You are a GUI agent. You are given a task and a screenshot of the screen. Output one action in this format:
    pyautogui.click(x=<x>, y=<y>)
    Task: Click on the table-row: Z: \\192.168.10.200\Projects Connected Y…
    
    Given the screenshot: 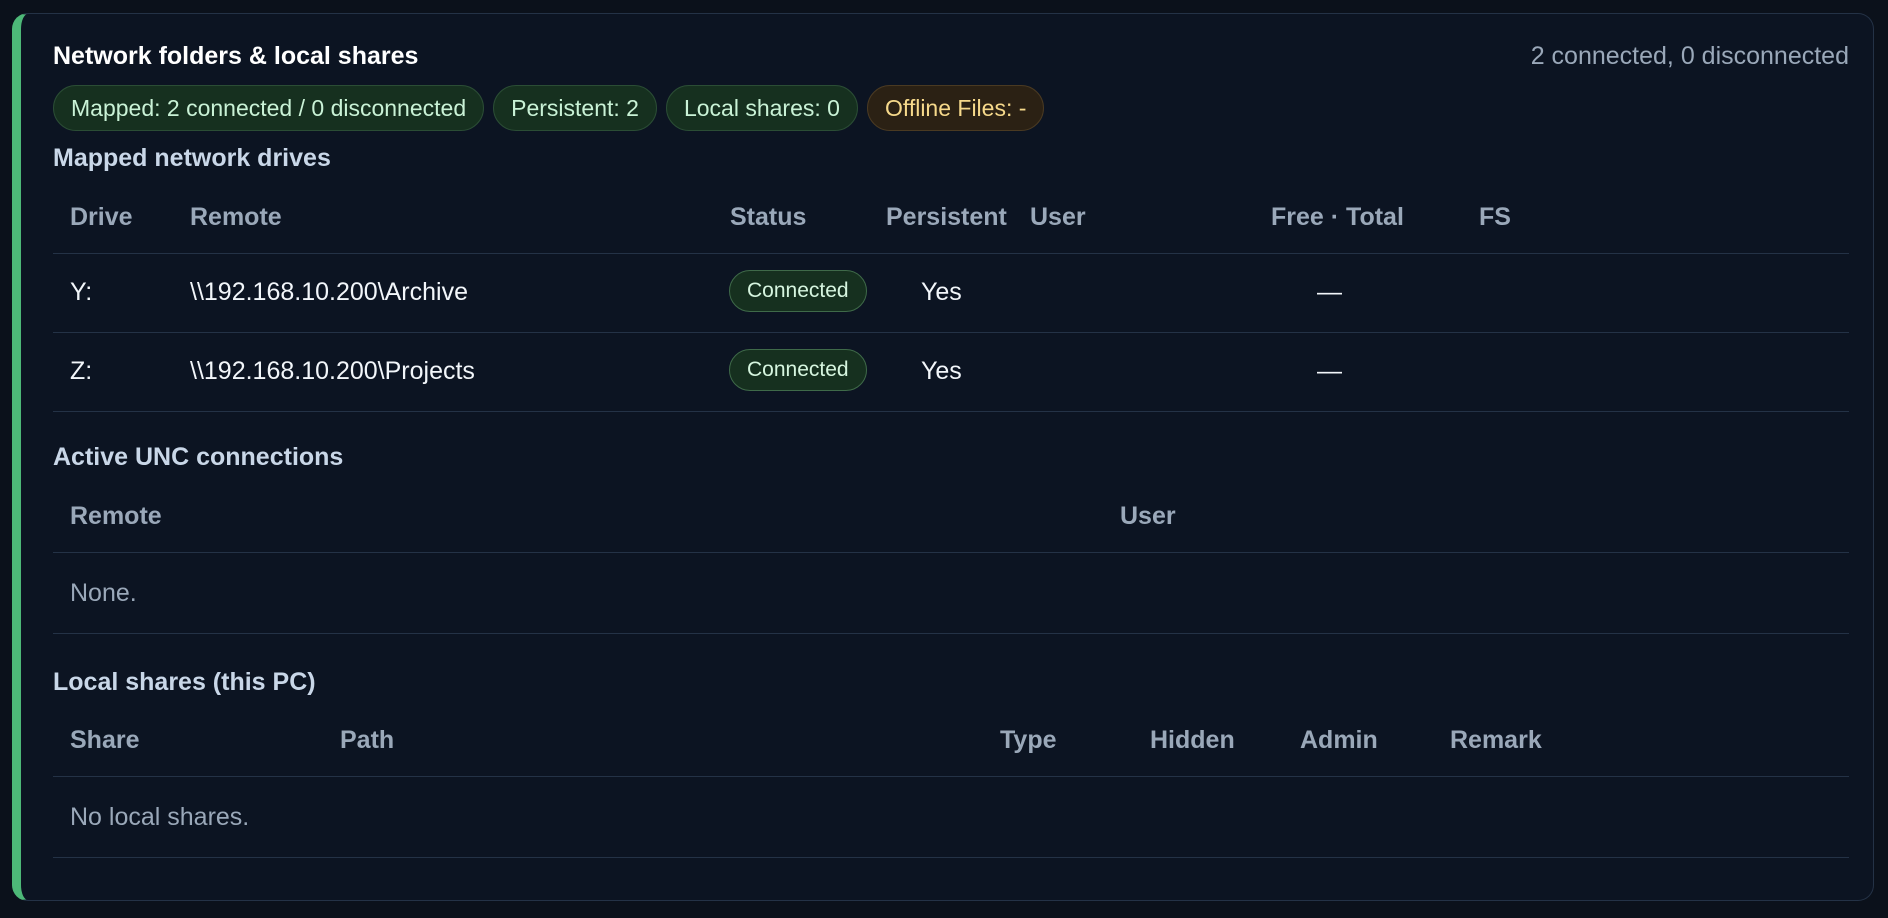 What is the action you would take?
    pyautogui.click(x=951, y=372)
    